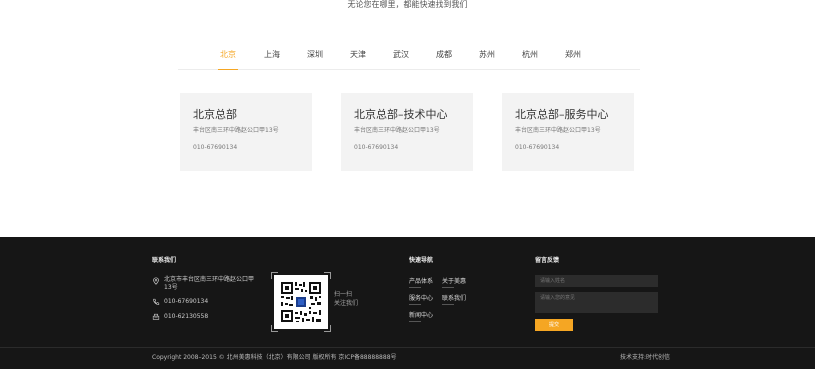 This screenshot has width=815, height=369. I want to click on nav-link-about: 关于美惠, so click(454, 280).